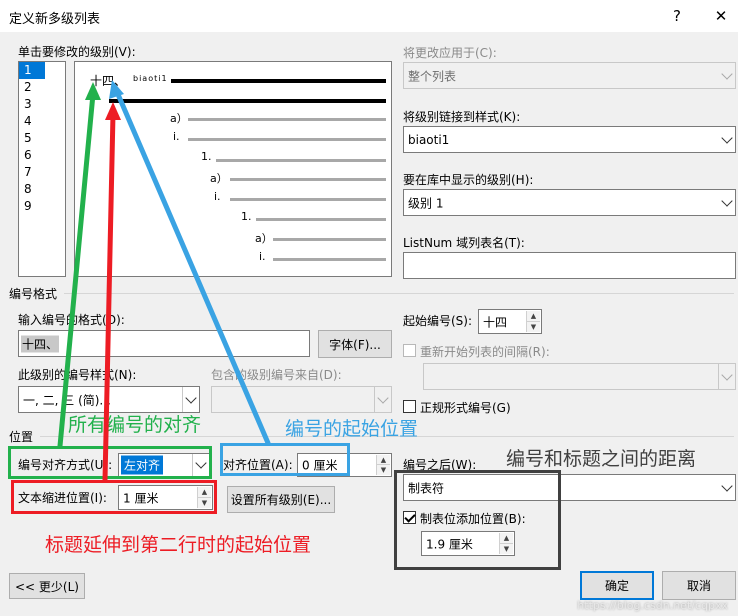 This screenshot has width=738, height=616. I want to click on green-arrow-line, so click(76, 270).